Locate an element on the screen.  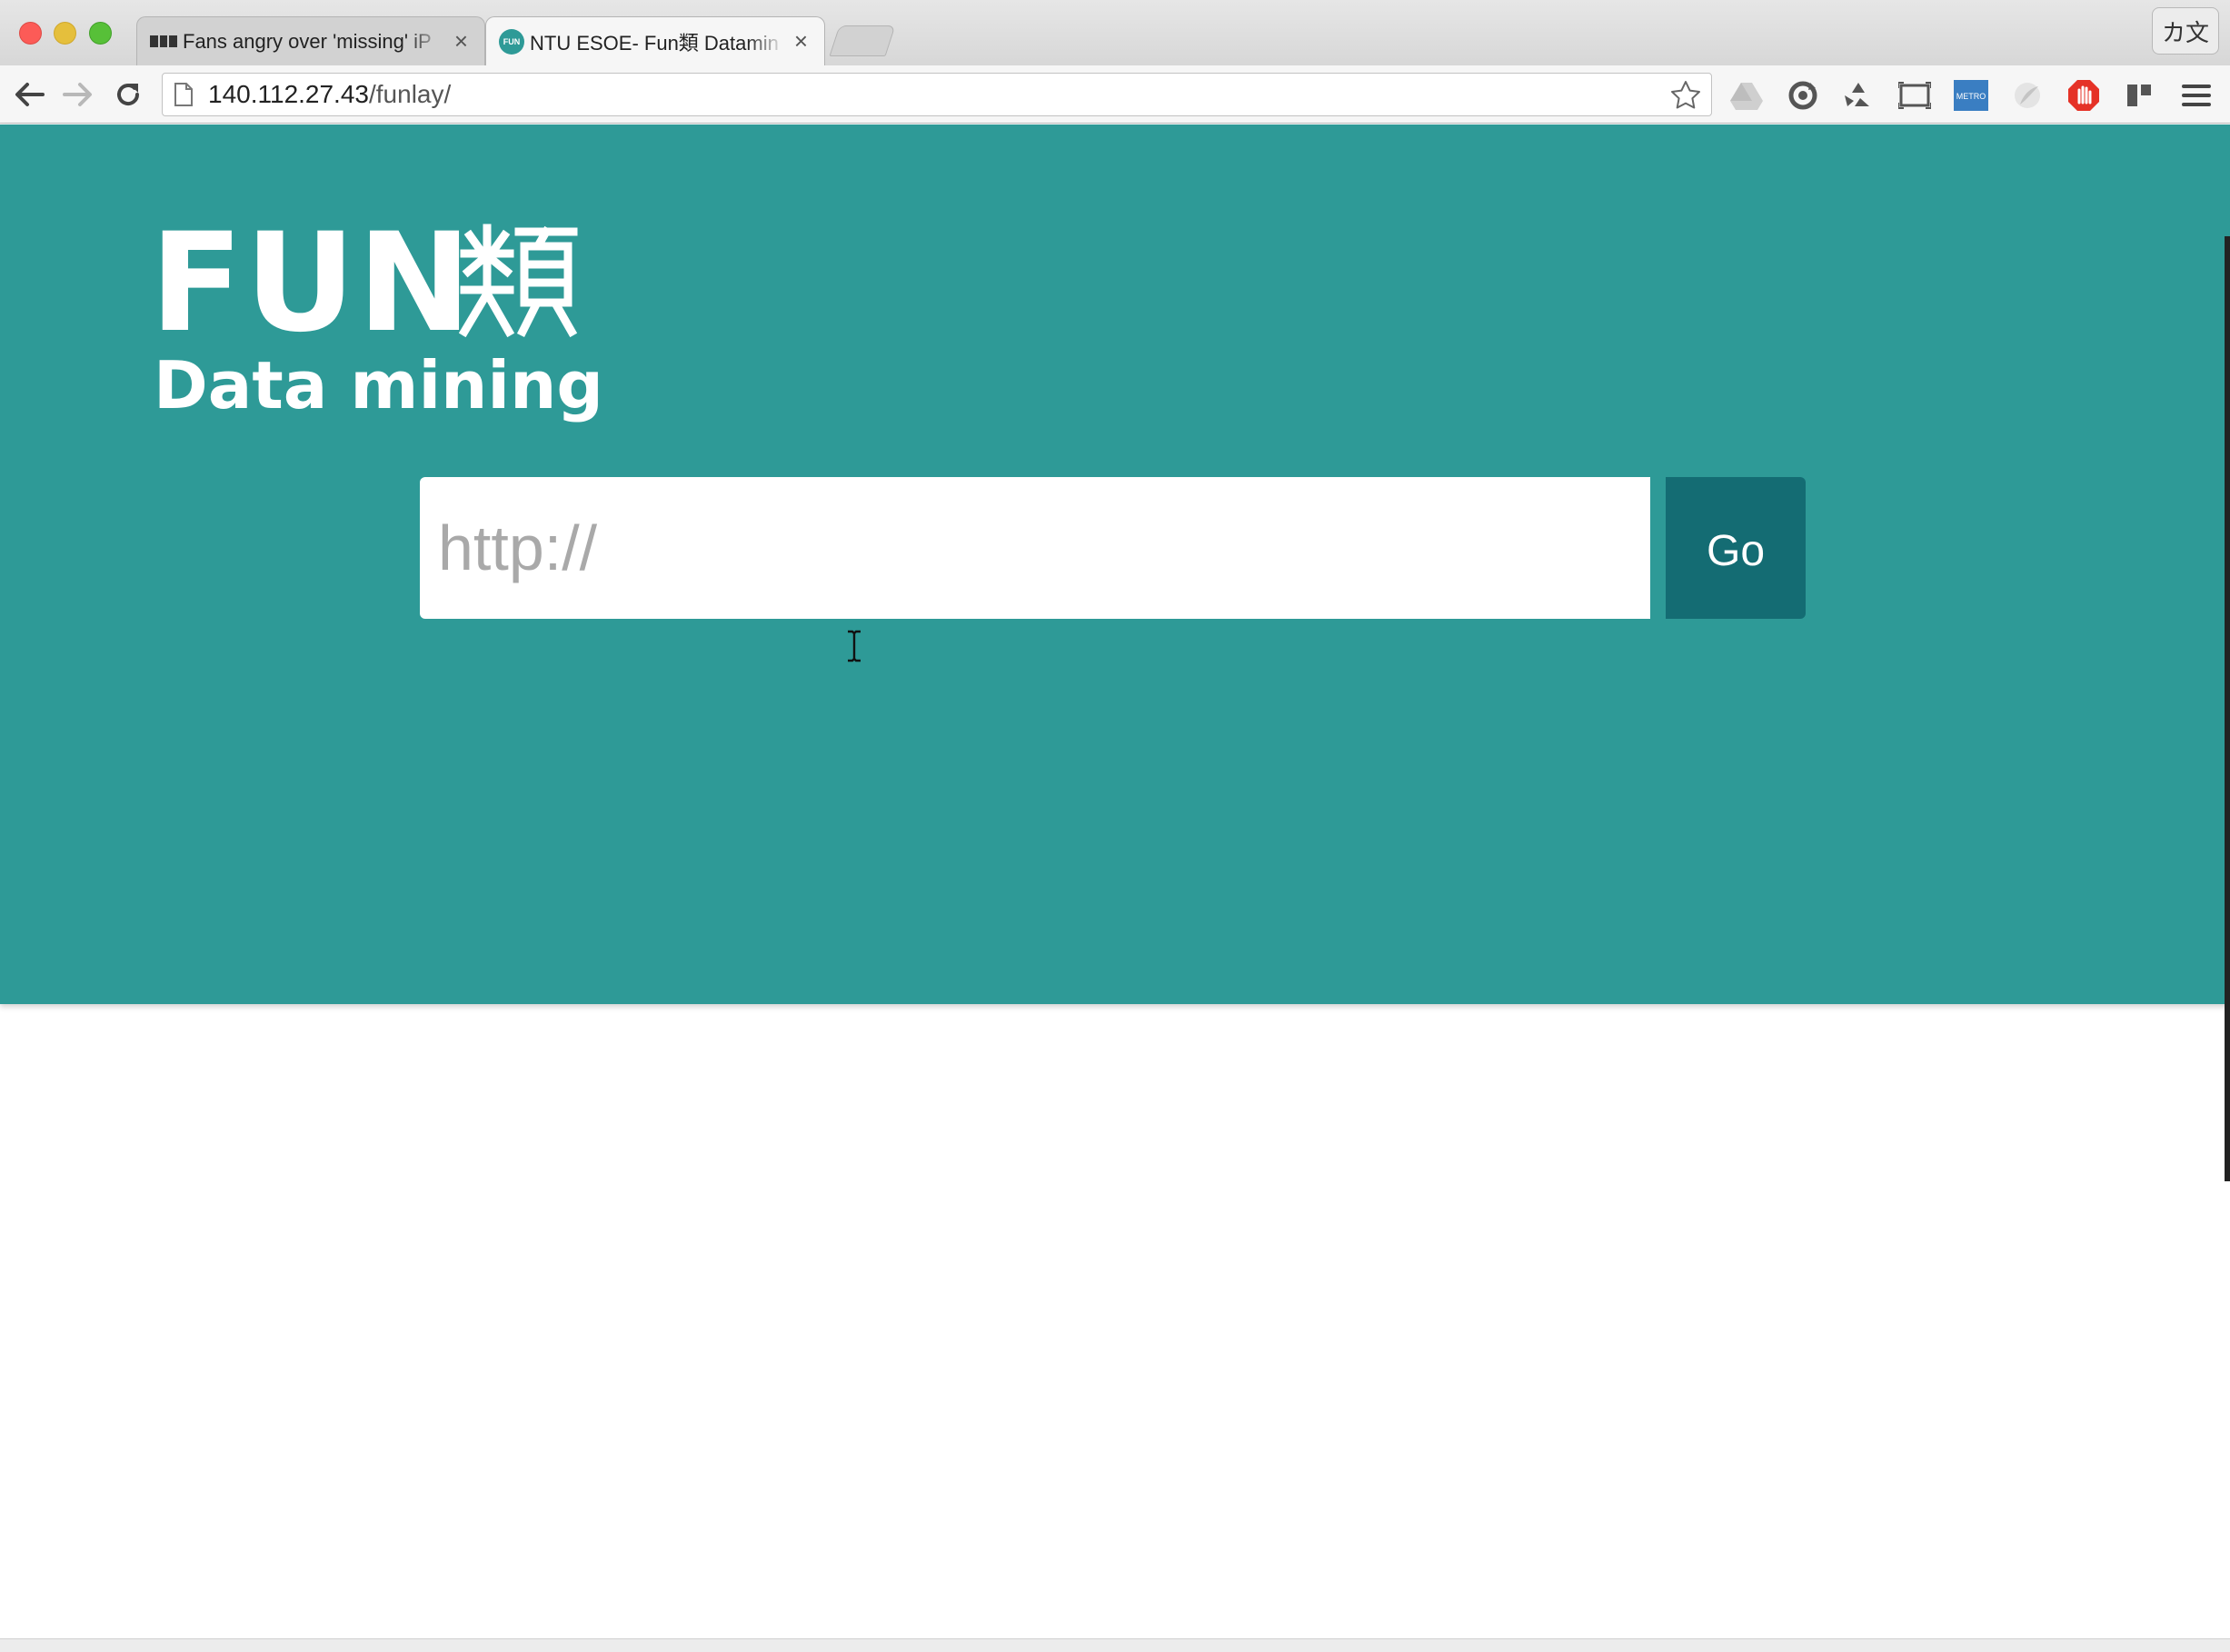
bookmark-star-icon is located at coordinates (1686, 95).